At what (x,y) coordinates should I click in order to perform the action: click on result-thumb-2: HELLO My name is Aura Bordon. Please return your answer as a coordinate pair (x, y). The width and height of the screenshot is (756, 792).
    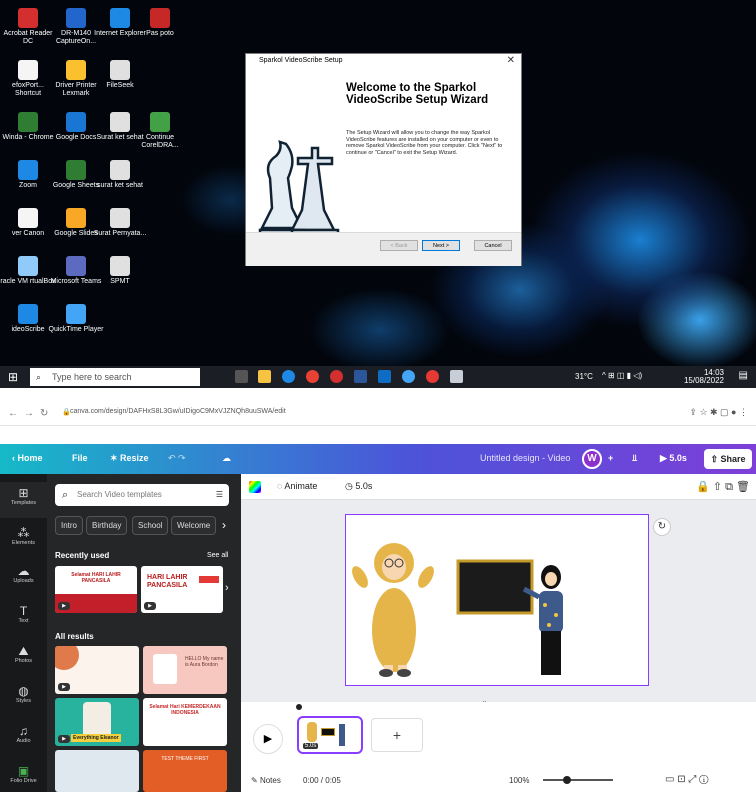
    Looking at the image, I should click on (185, 670).